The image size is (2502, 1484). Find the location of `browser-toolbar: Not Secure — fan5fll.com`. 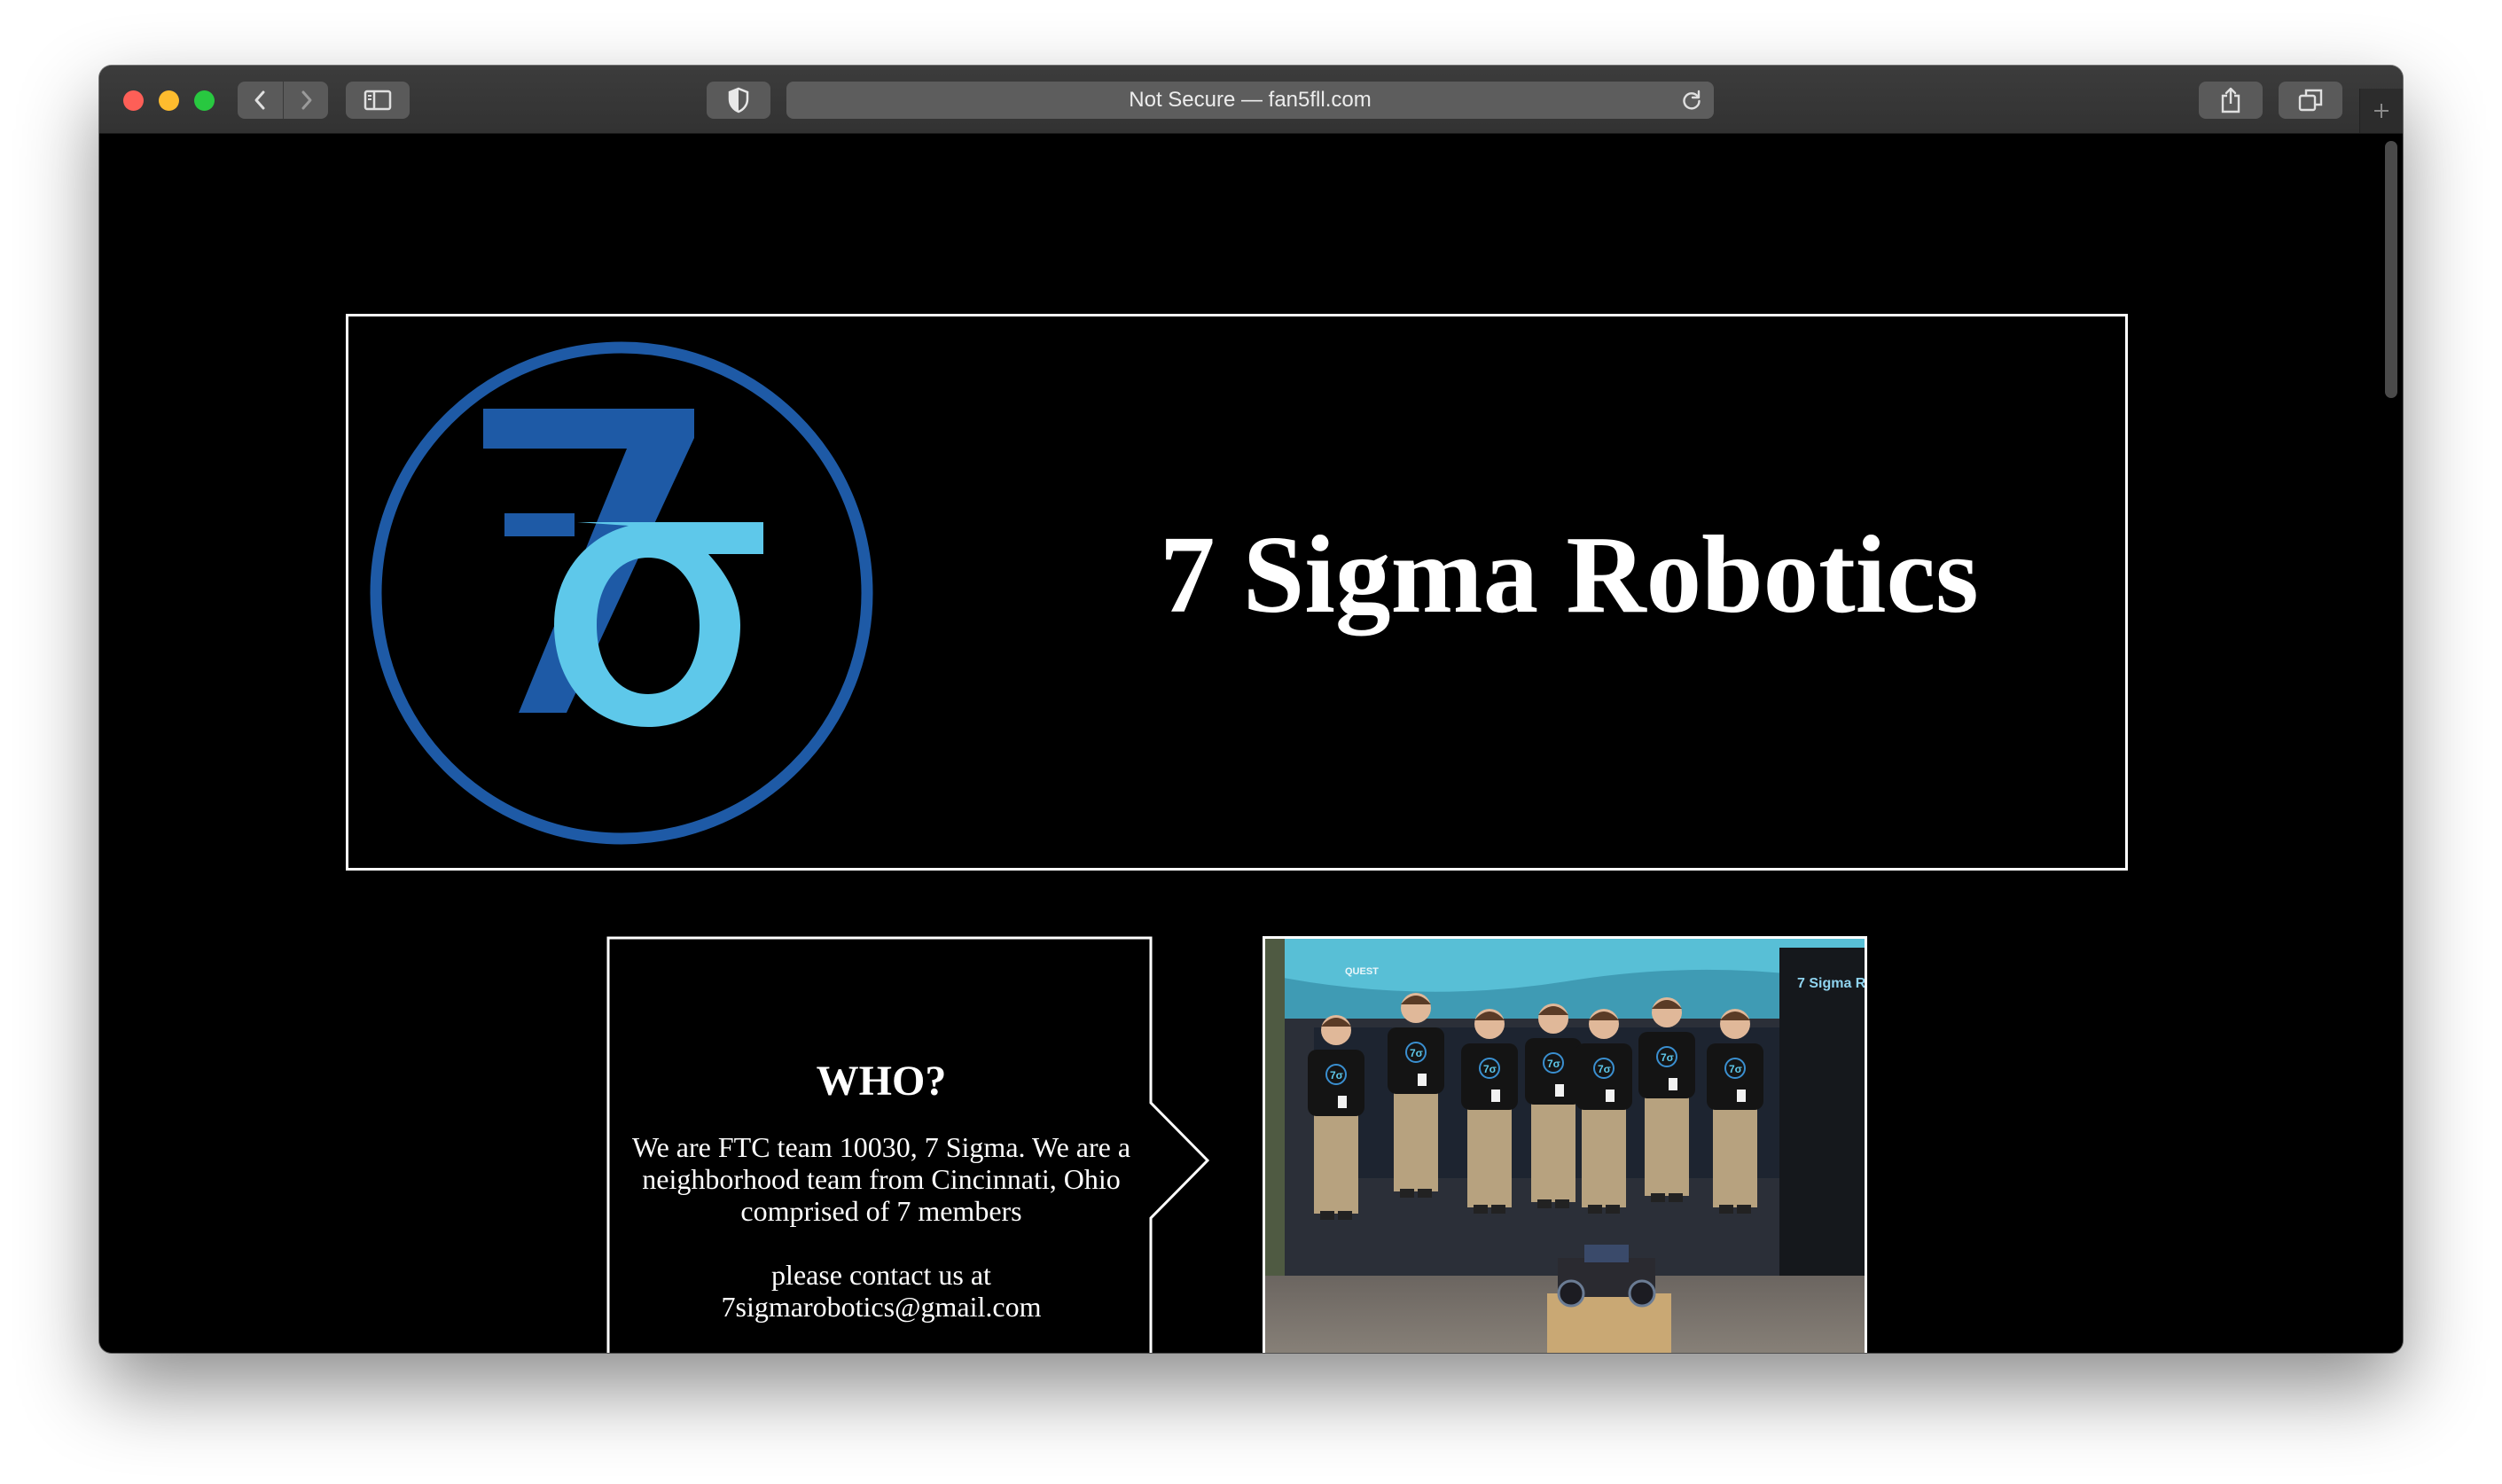

browser-toolbar: Not Secure — fan5fll.com is located at coordinates (1251, 100).